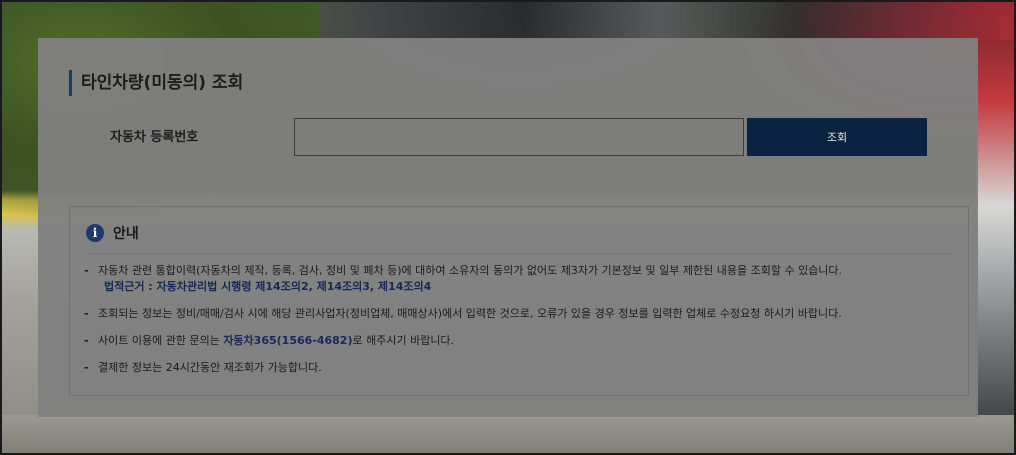 The image size is (1016, 455). What do you see at coordinates (161, 340) in the screenshot?
I see `note-prefix: 사이트 이용에 관한 문의는` at bounding box center [161, 340].